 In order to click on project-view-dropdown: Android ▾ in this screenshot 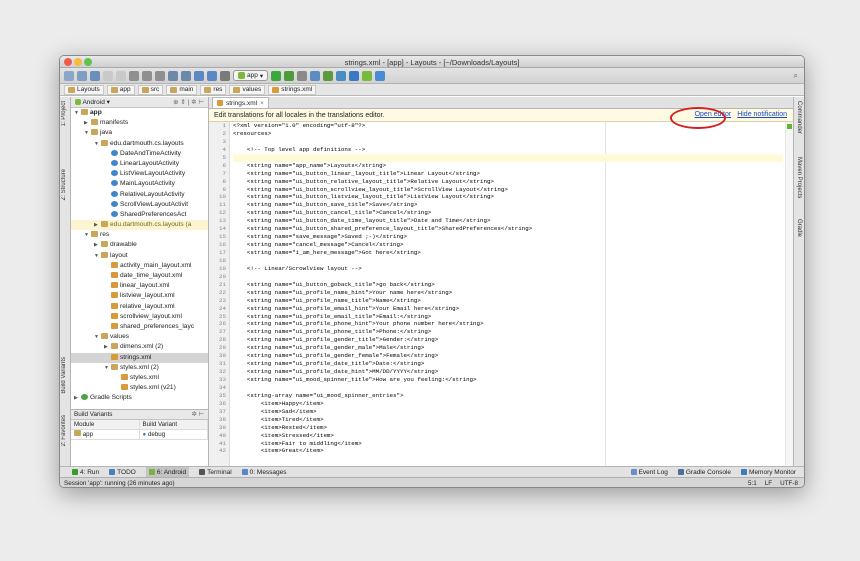, I will do `click(92, 102)`.